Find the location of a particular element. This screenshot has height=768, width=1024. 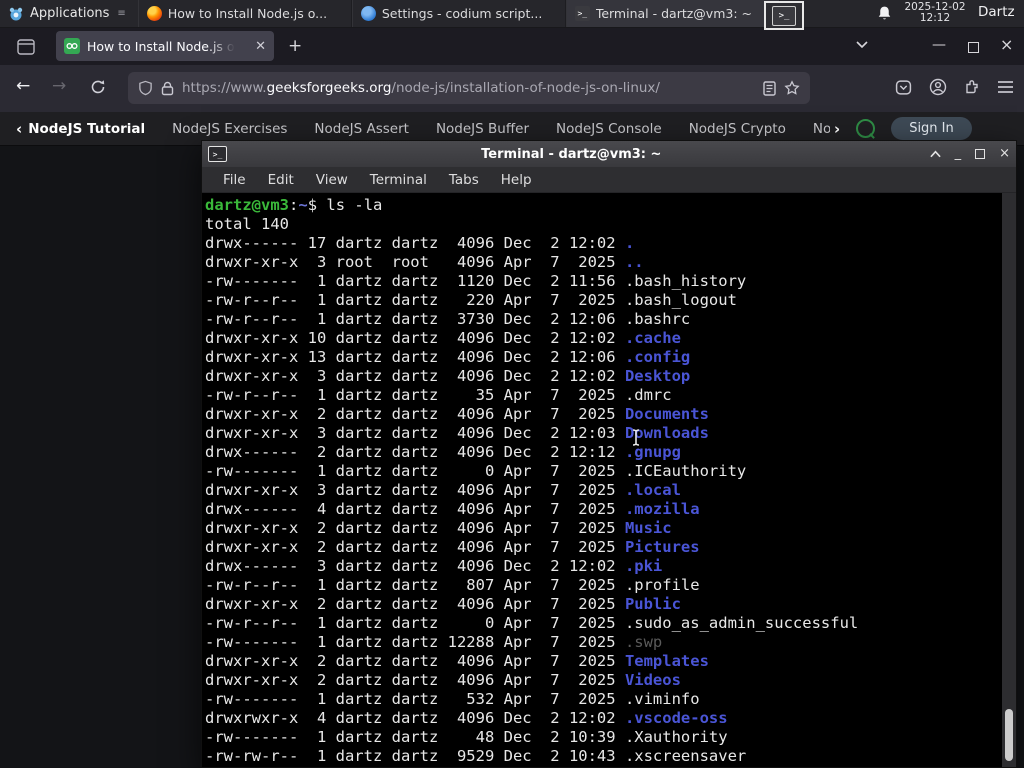

tab-list-chevron-icon is located at coordinates (862, 44).